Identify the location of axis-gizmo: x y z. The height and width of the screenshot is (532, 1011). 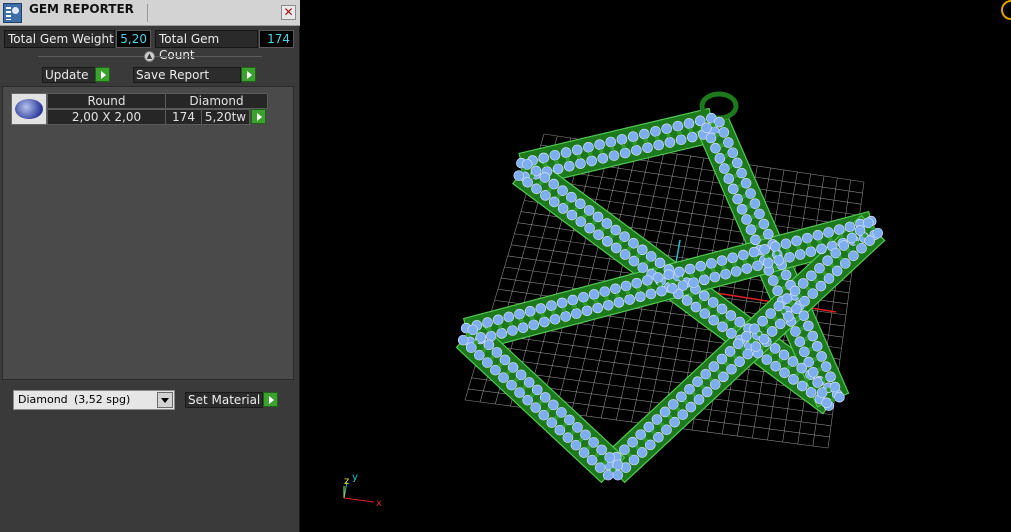
(362, 490).